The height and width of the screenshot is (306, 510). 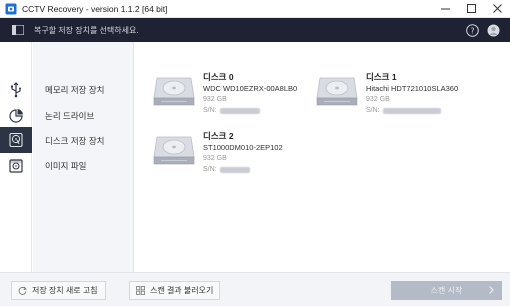 I want to click on disk-item: 디스크 0 WDC WD10EZRX-00A8LB0 932 GB S/N:, so click(x=225, y=94).